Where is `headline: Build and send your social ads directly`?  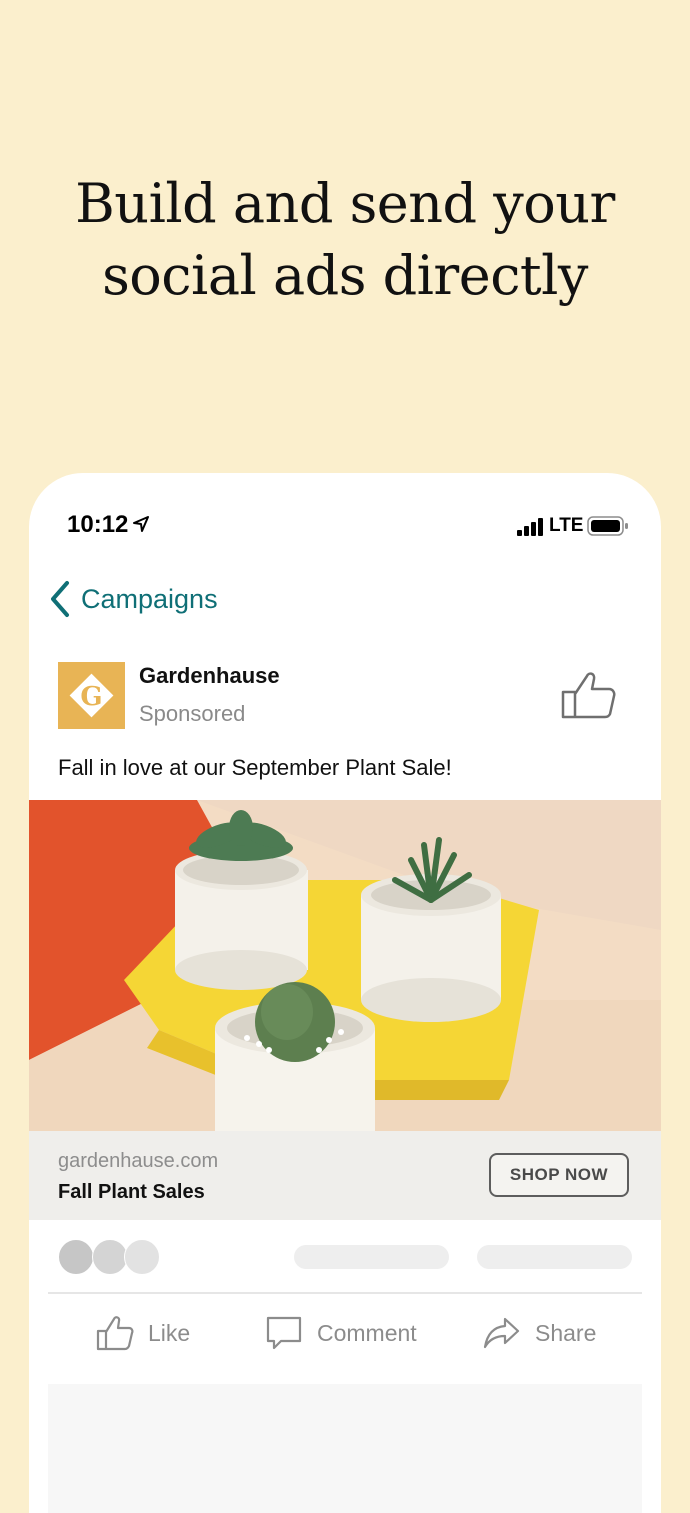 headline: Build and send your social ads directly is located at coordinates (345, 240).